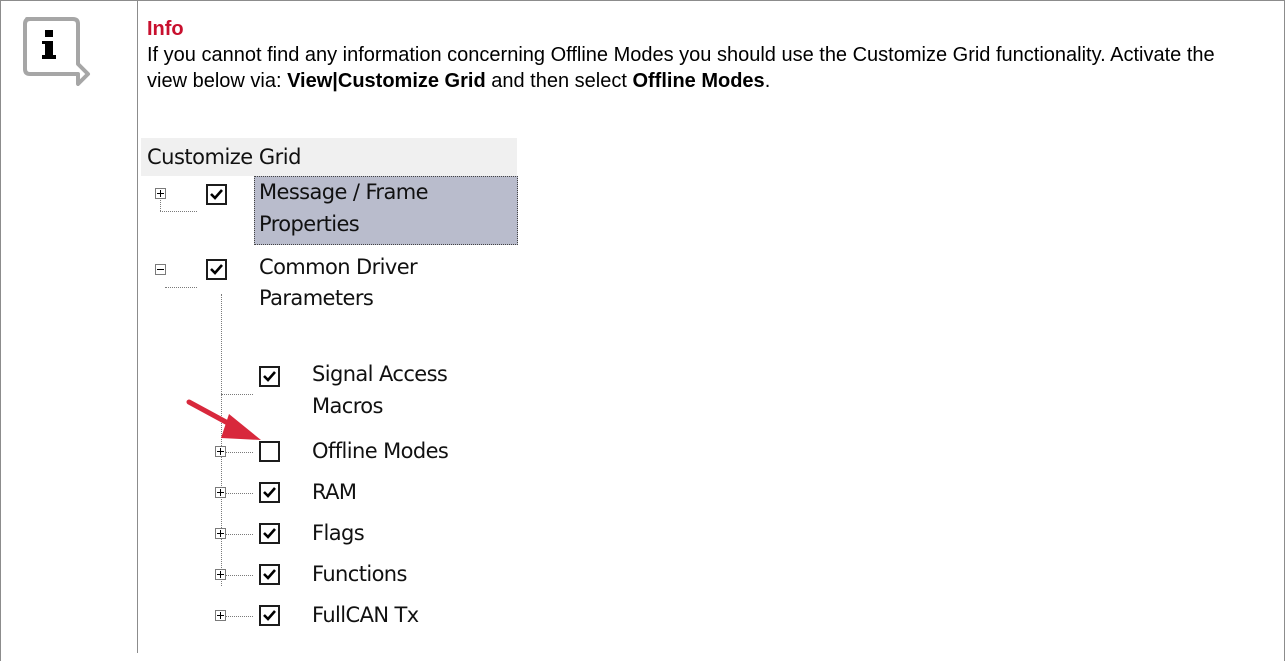 This screenshot has width=1285, height=661. I want to click on menu-path-text: View|Customize Grid, so click(386, 81).